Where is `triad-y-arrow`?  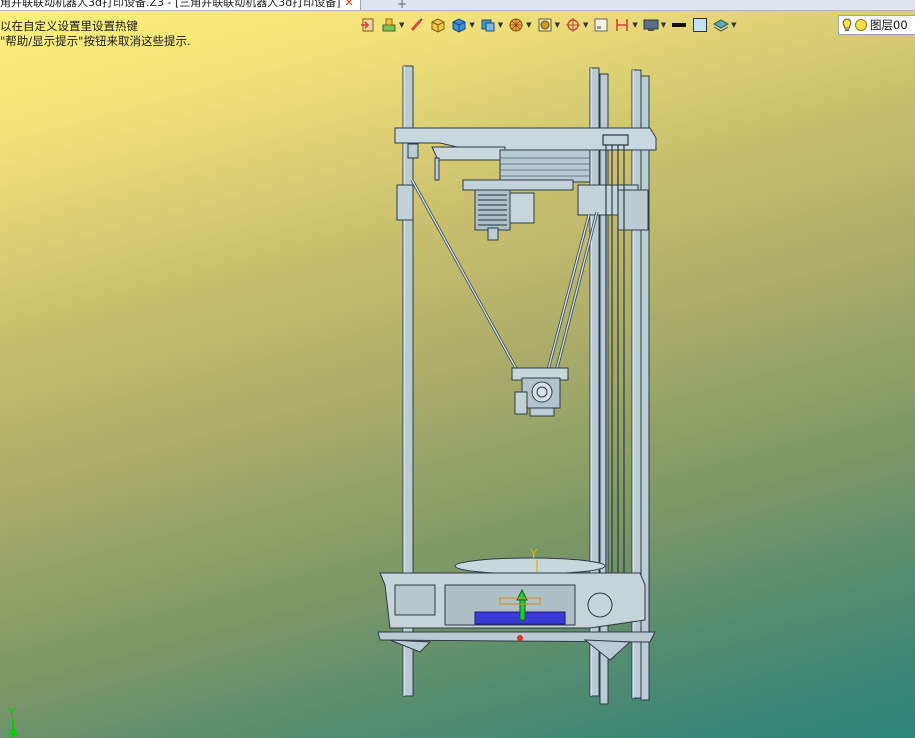 triad-y-arrow is located at coordinates (13, 731).